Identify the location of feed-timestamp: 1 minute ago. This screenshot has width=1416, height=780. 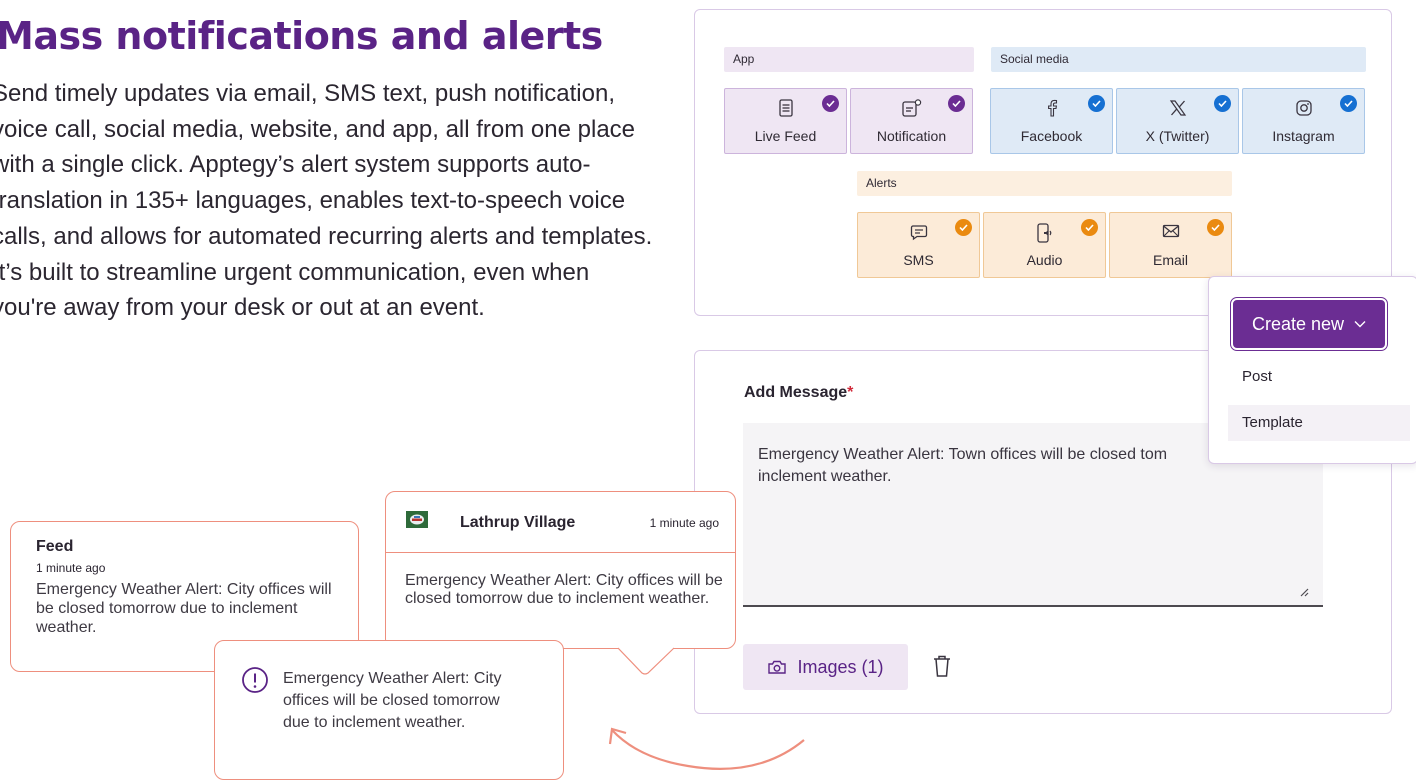
(71, 568).